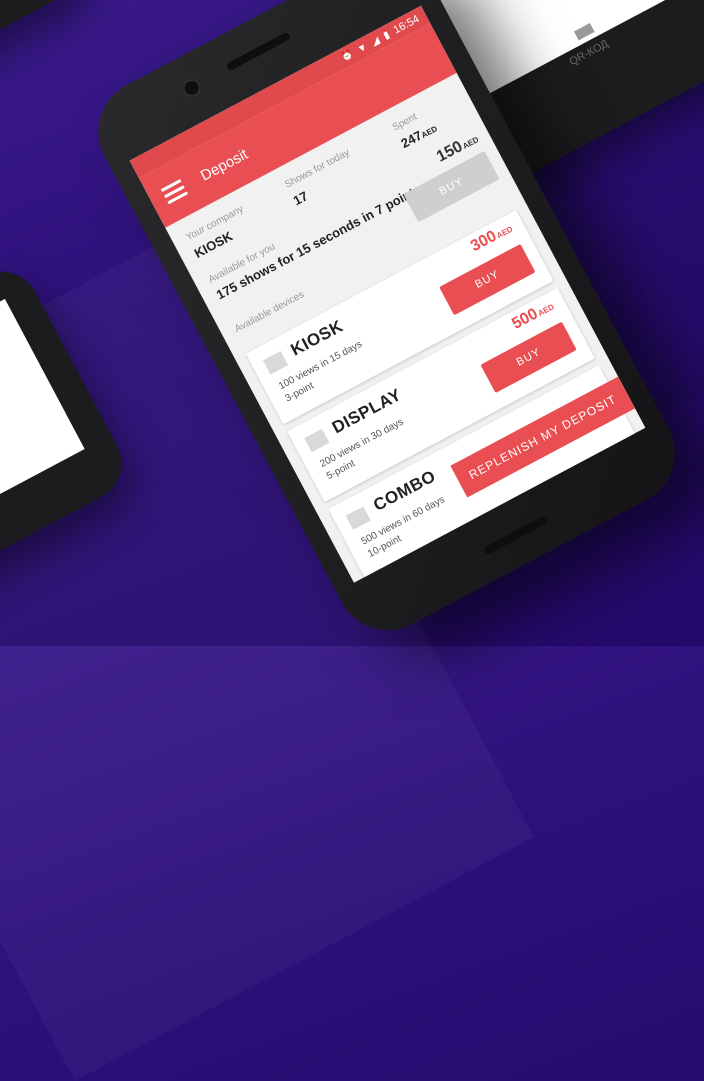 The width and height of the screenshot is (704, 1081). Describe the element at coordinates (375, 41) in the screenshot. I see `signal-icon: ◢` at that location.